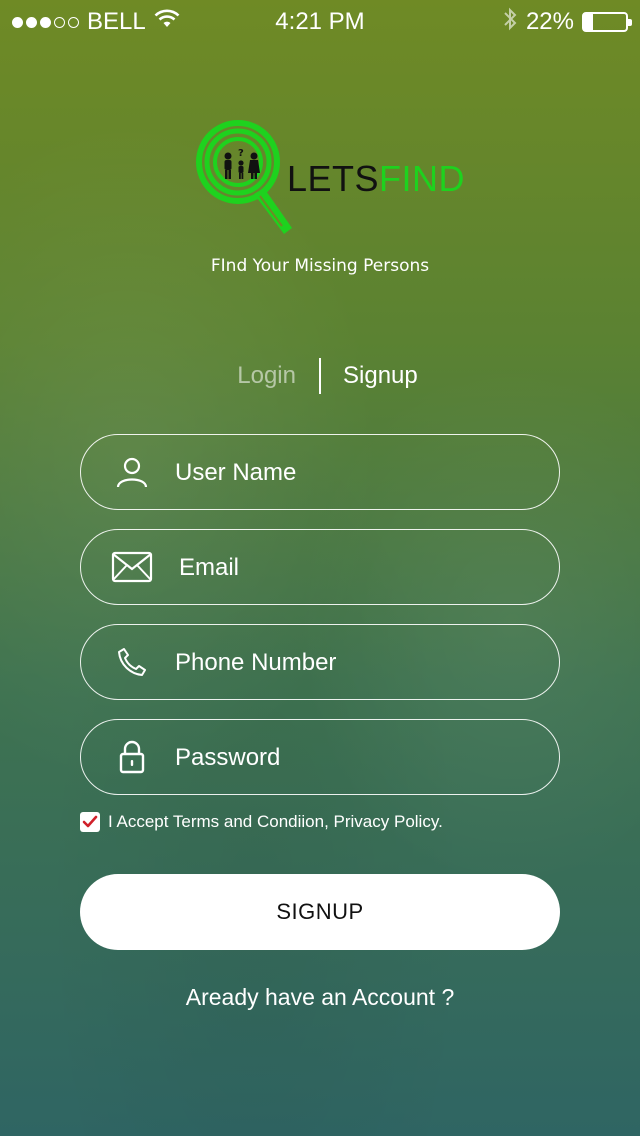 The height and width of the screenshot is (1136, 640). I want to click on password-input, so click(355, 758).